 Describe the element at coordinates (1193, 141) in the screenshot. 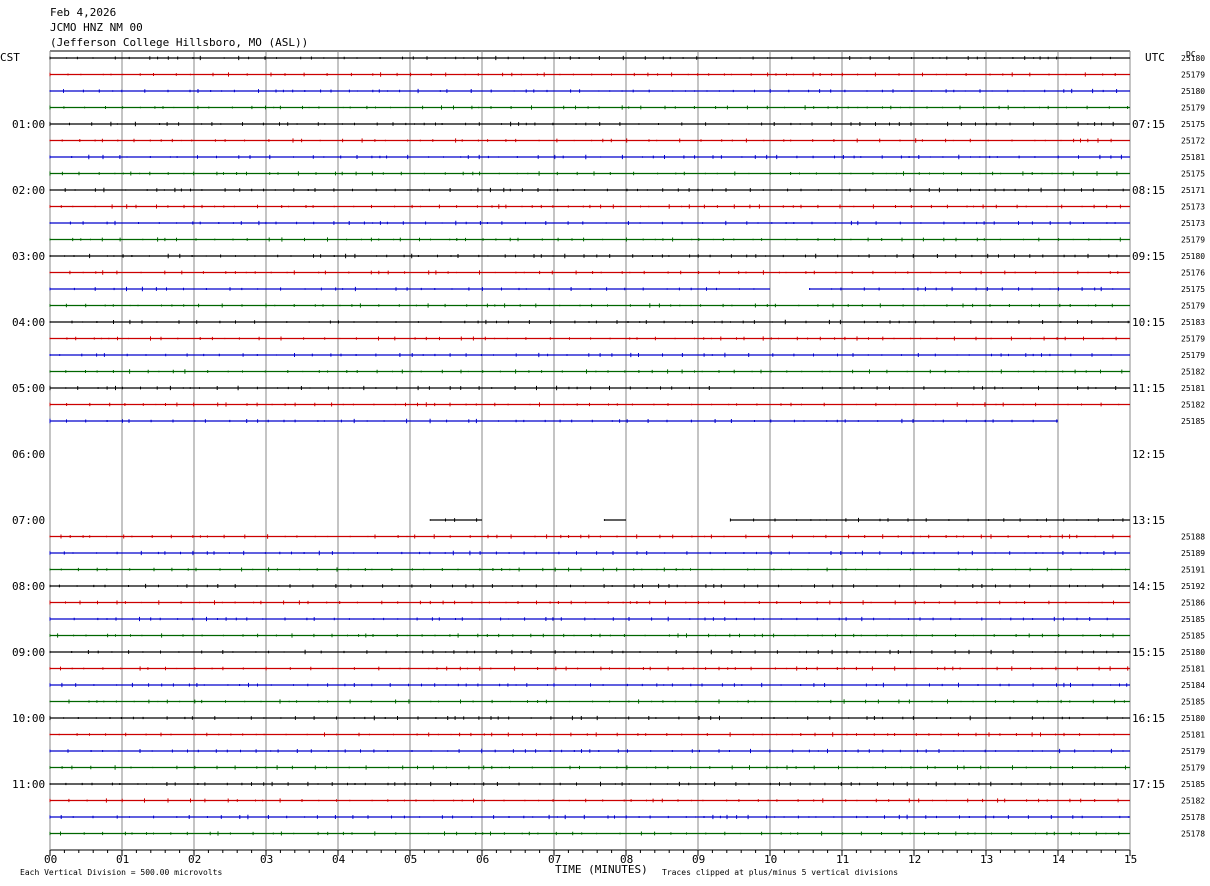

I see `dc-offset-label: 25172` at that location.